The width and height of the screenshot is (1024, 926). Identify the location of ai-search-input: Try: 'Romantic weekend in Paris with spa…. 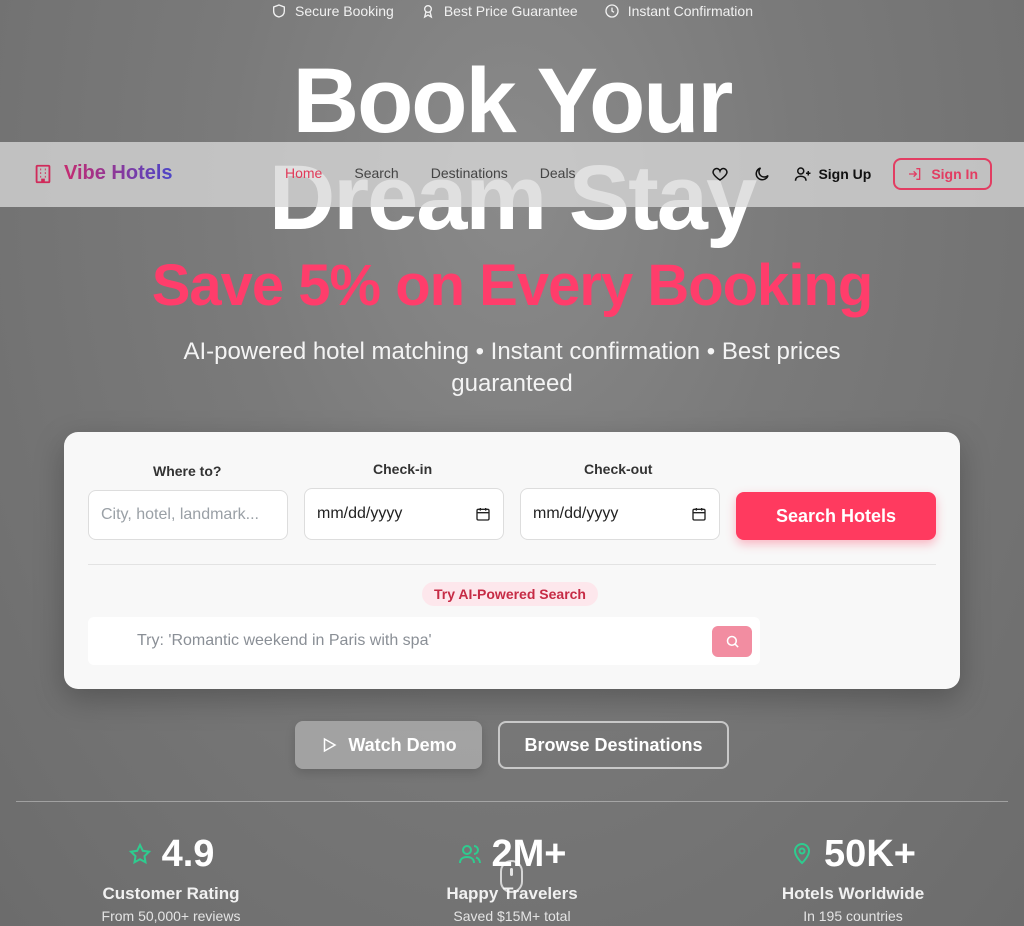
(424, 641).